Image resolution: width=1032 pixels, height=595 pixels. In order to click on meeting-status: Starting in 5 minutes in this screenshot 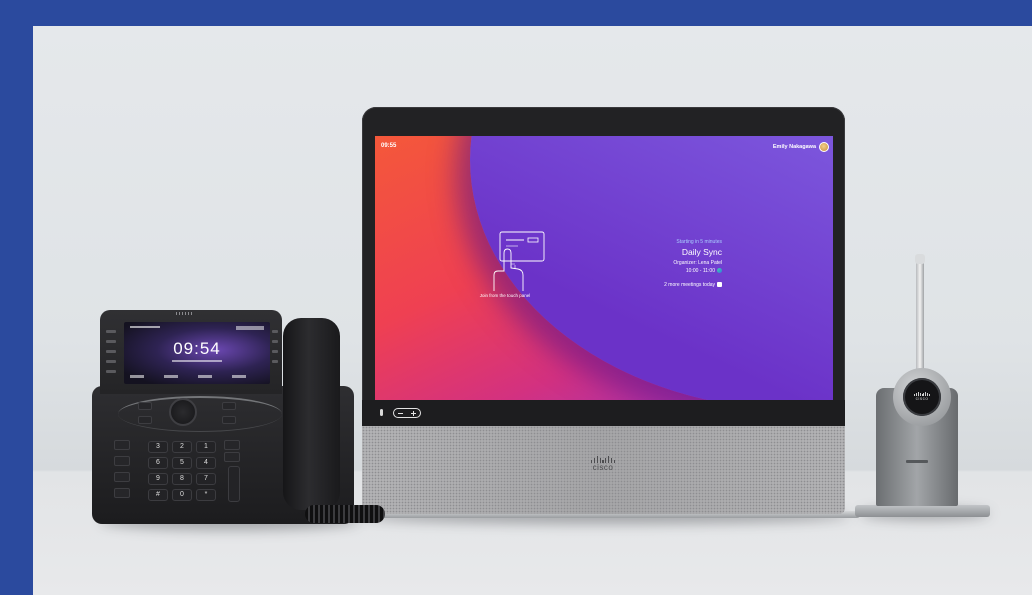, I will do `click(699, 242)`.